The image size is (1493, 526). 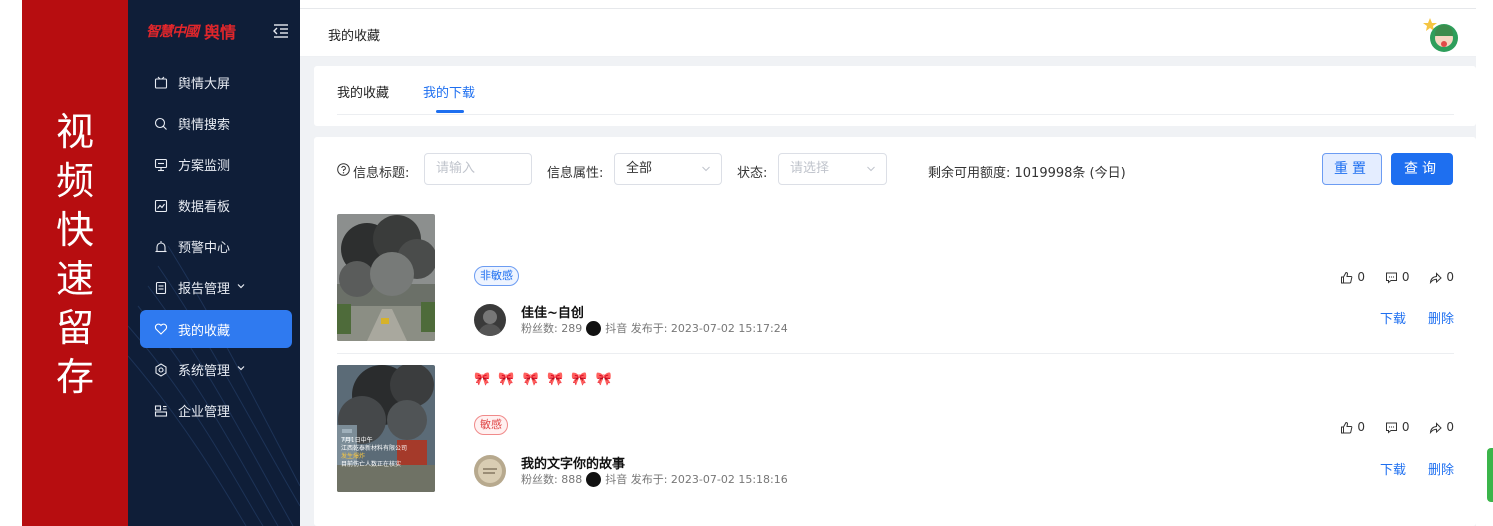 I want to click on tabs-card: 我的收藏 我的下载, so click(x=895, y=96).